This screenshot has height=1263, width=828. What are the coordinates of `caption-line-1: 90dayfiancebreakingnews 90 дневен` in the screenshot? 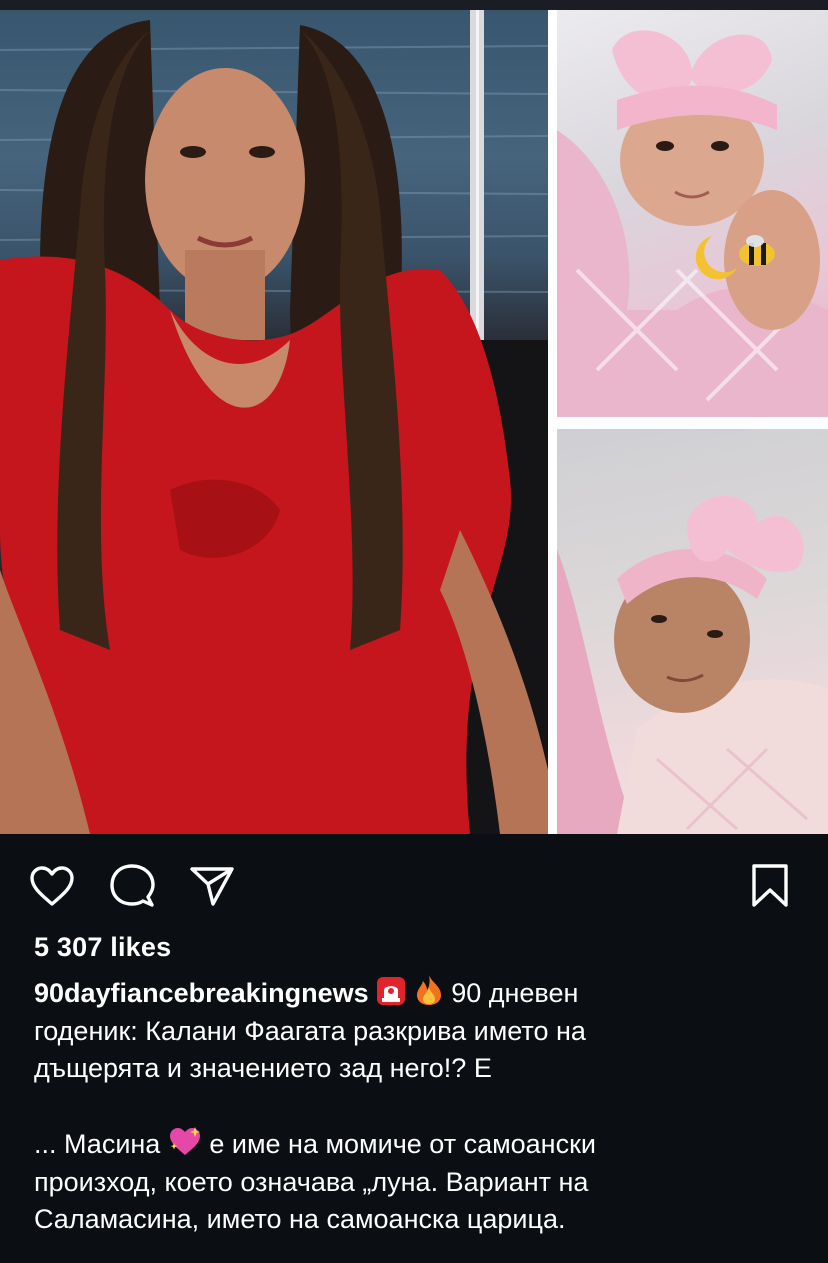 It's located at (404, 993).